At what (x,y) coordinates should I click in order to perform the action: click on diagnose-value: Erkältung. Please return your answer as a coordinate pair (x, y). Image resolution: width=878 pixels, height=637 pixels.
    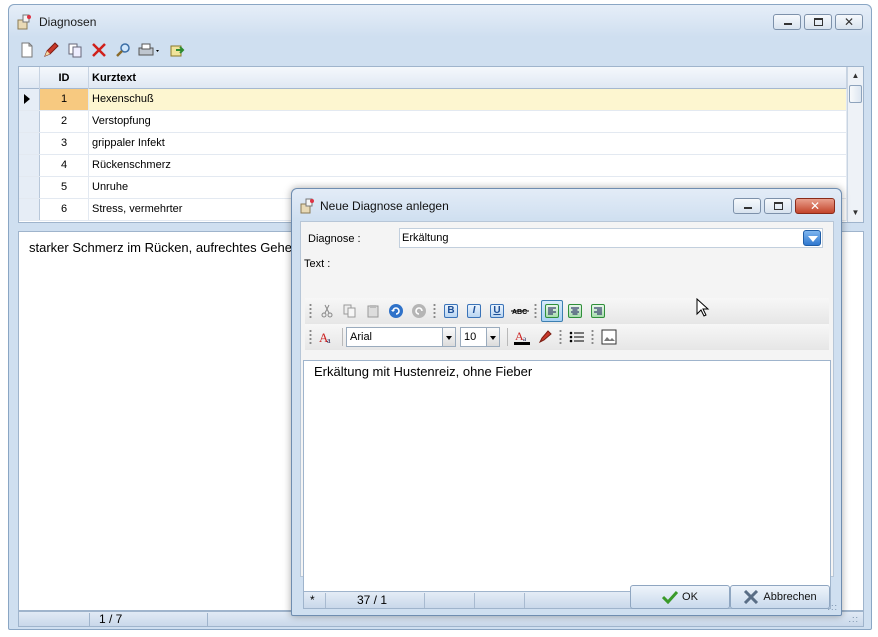
    Looking at the image, I should click on (425, 238).